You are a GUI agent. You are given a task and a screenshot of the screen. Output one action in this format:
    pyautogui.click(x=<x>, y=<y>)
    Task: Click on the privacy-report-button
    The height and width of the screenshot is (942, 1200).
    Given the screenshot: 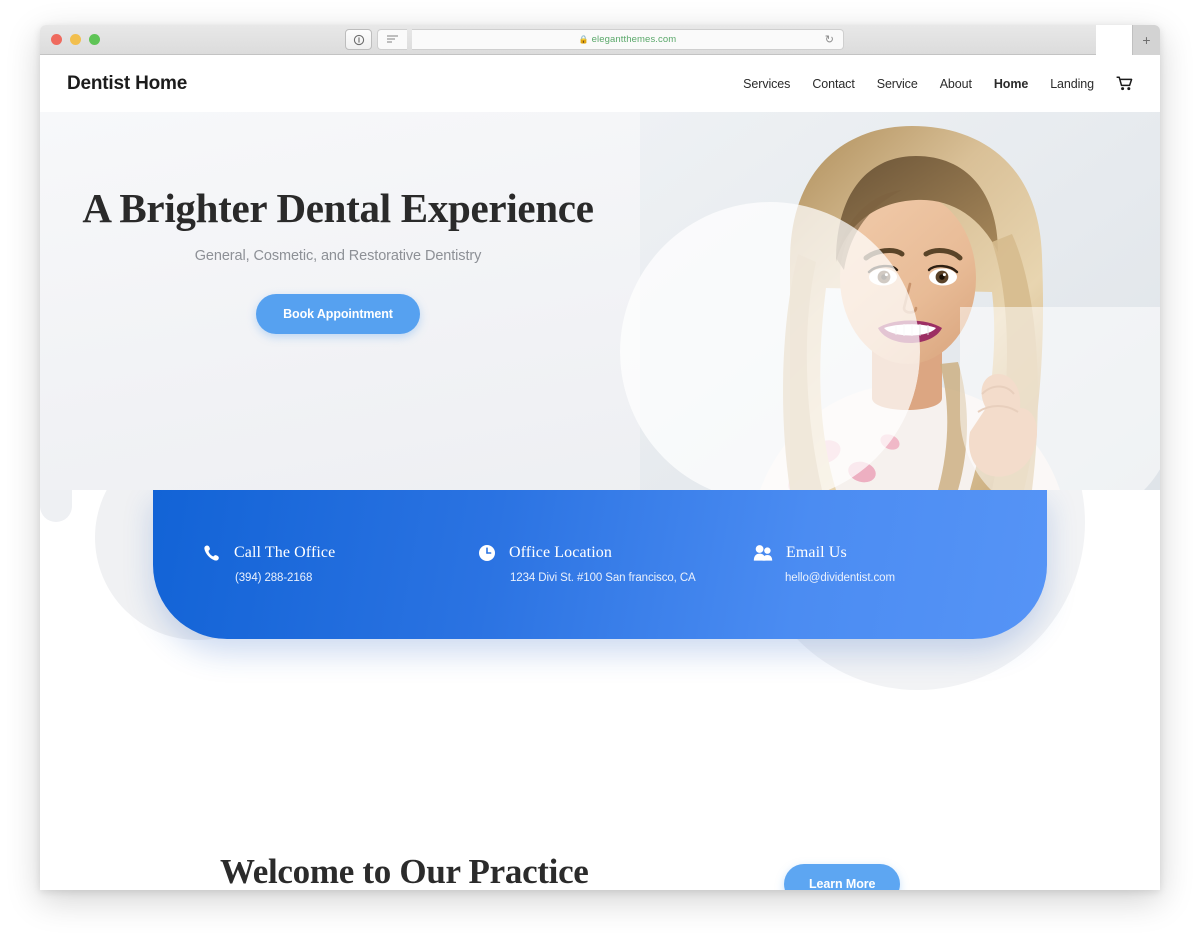 What is the action you would take?
    pyautogui.click(x=358, y=39)
    